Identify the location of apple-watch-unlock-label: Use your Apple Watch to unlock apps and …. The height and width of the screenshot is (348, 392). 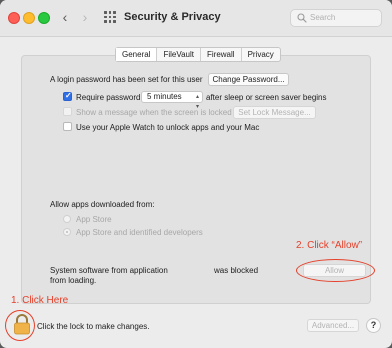
(168, 127).